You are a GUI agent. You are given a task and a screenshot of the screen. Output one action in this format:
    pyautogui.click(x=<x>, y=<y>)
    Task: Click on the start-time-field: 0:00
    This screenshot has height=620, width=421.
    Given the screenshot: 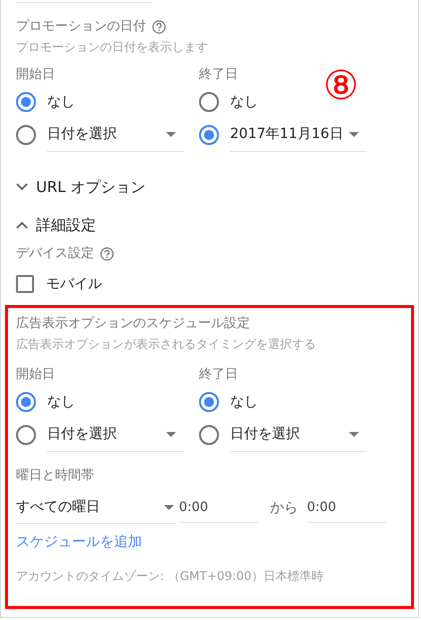 What is the action you would take?
    pyautogui.click(x=219, y=508)
    